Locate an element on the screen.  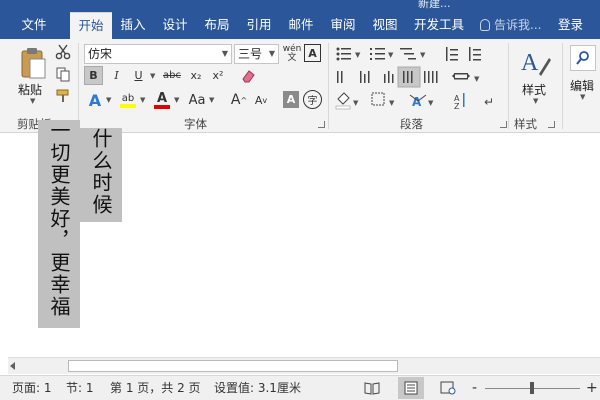
vertical-text-column: 一切更美好，更幸福 is located at coordinates (59, 224).